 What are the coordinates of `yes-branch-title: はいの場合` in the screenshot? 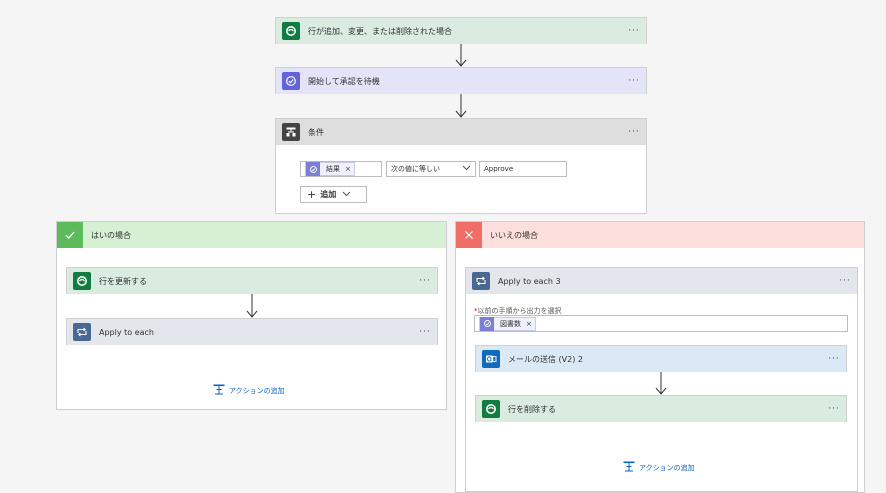 It's located at (111, 235).